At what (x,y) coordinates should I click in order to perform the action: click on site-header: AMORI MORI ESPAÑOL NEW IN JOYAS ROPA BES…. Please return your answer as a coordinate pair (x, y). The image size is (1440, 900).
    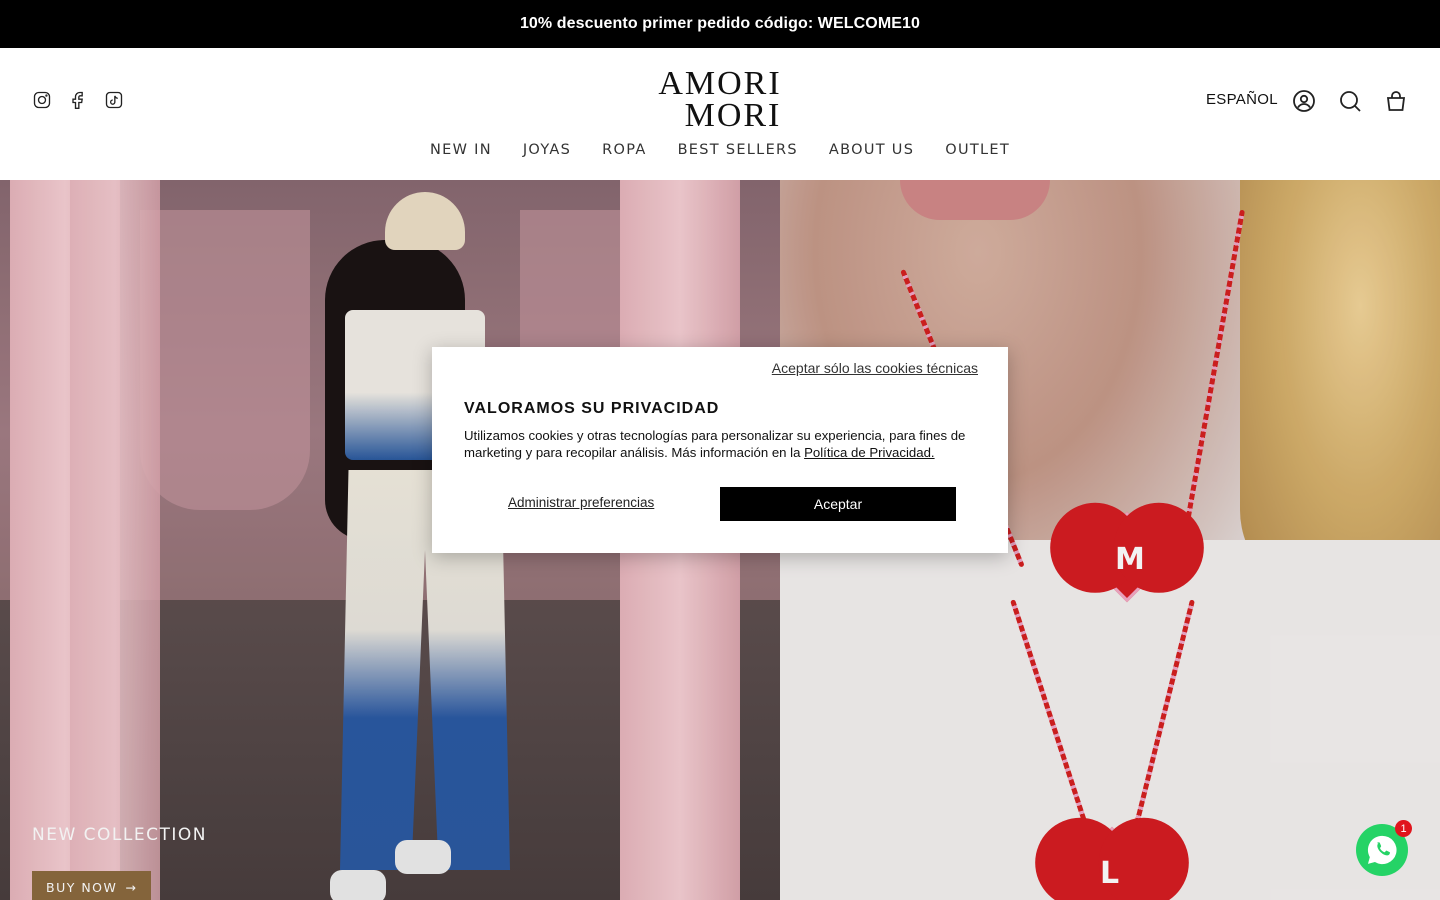
    Looking at the image, I should click on (720, 114).